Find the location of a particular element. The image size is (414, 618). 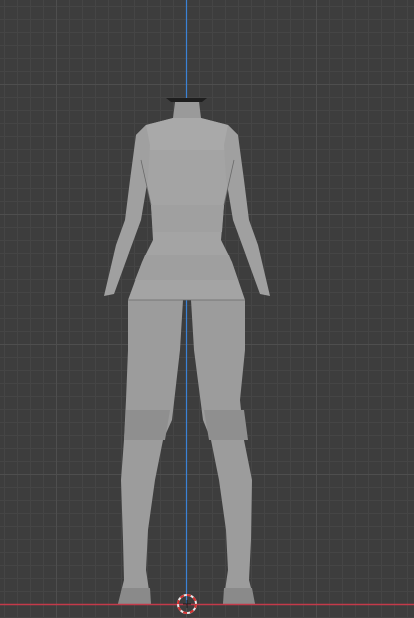

neck is located at coordinates (187, 110).